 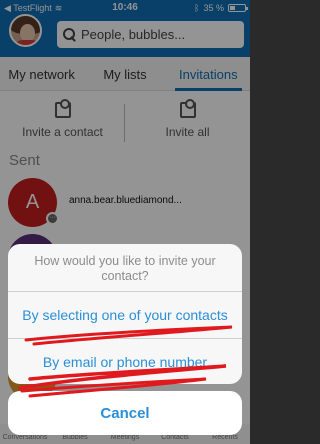 What do you see at coordinates (125, 361) in the screenshot?
I see `email-phone-option: By email or phone number` at bounding box center [125, 361].